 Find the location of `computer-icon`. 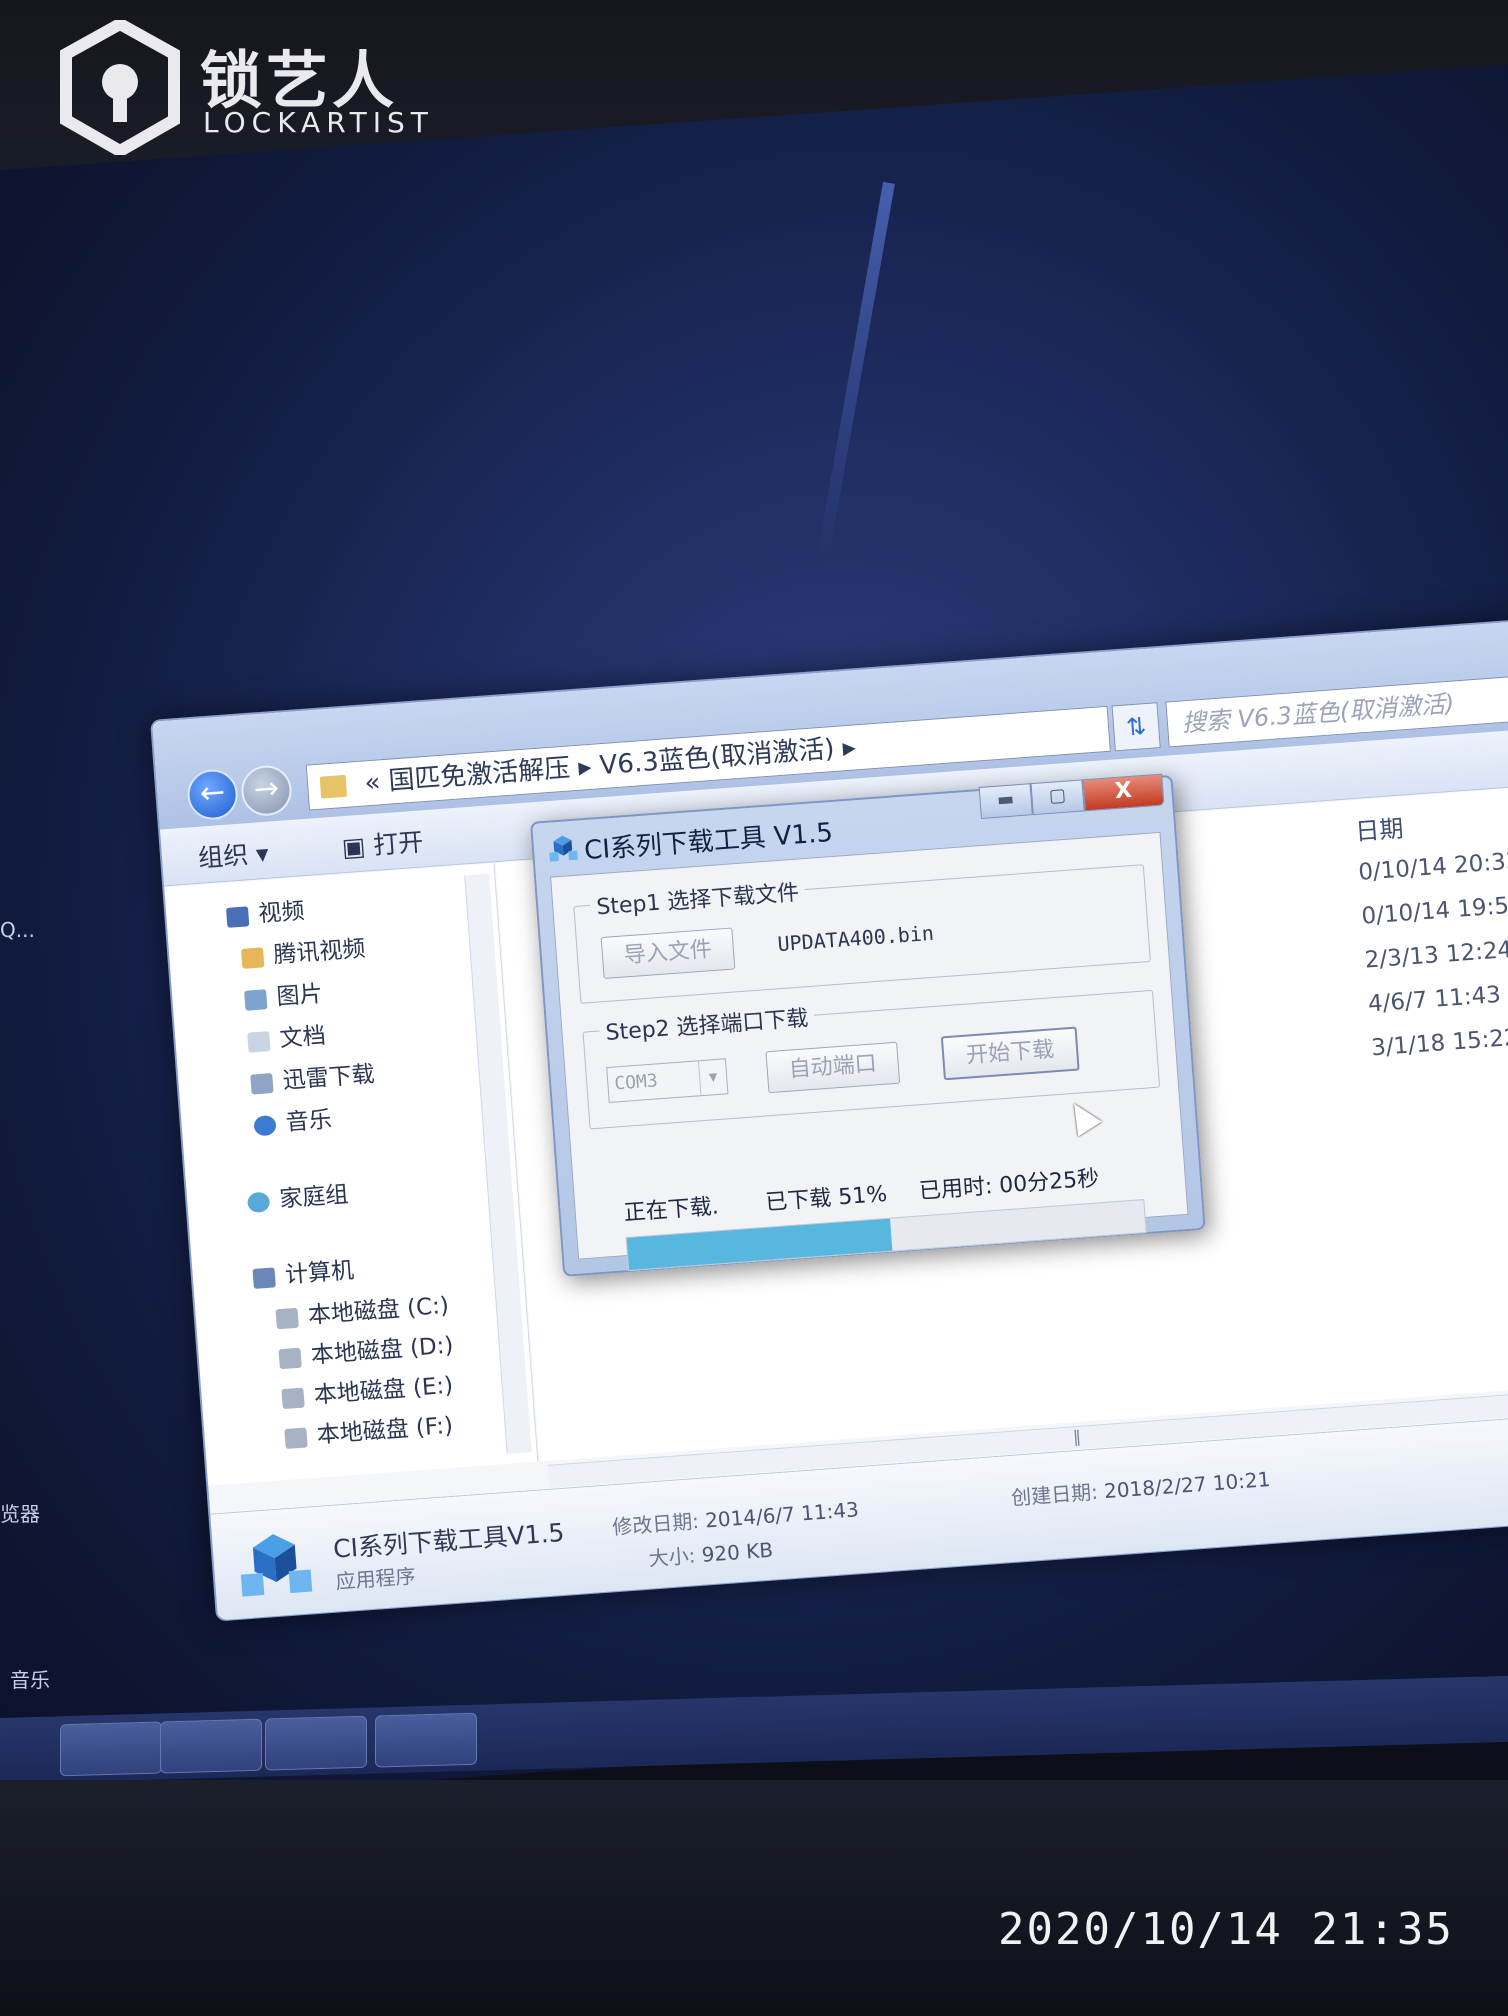

computer-icon is located at coordinates (264, 1277).